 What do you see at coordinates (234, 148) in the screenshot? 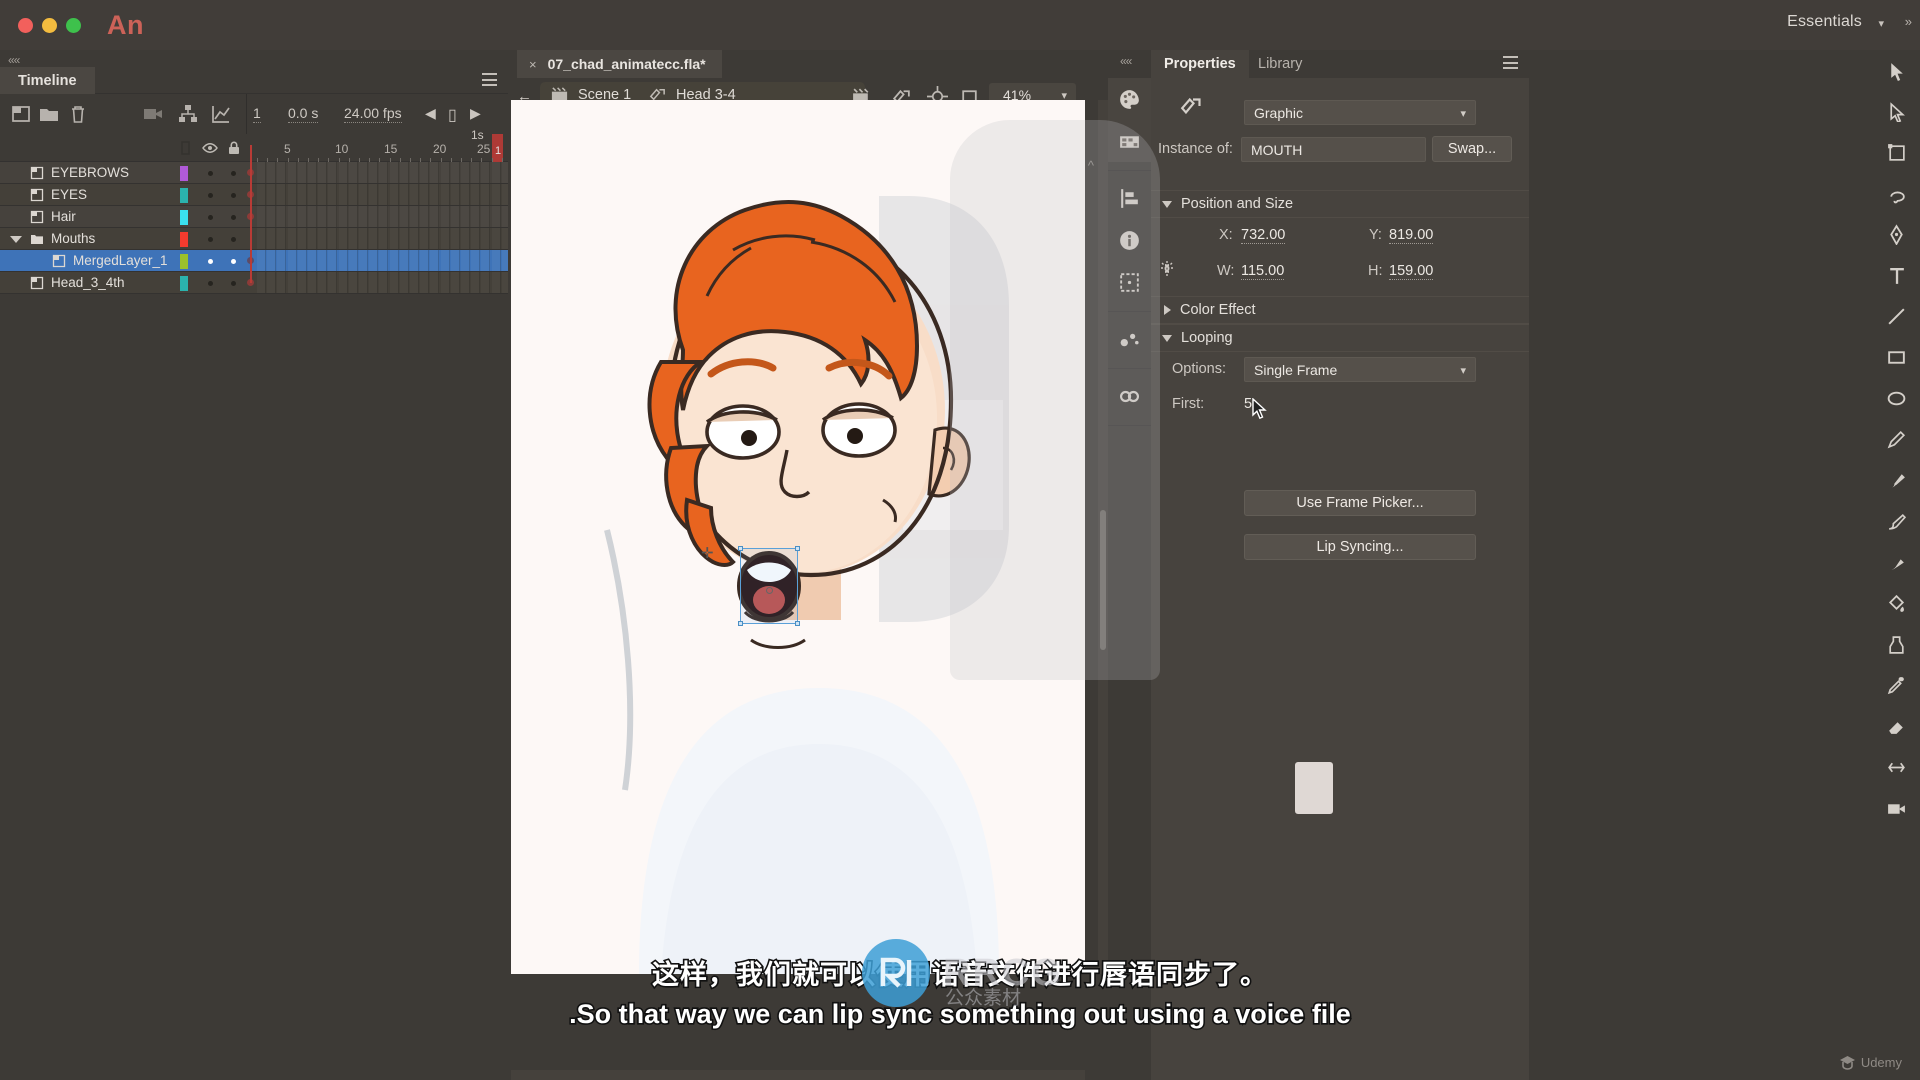
I see `lock-icon` at bounding box center [234, 148].